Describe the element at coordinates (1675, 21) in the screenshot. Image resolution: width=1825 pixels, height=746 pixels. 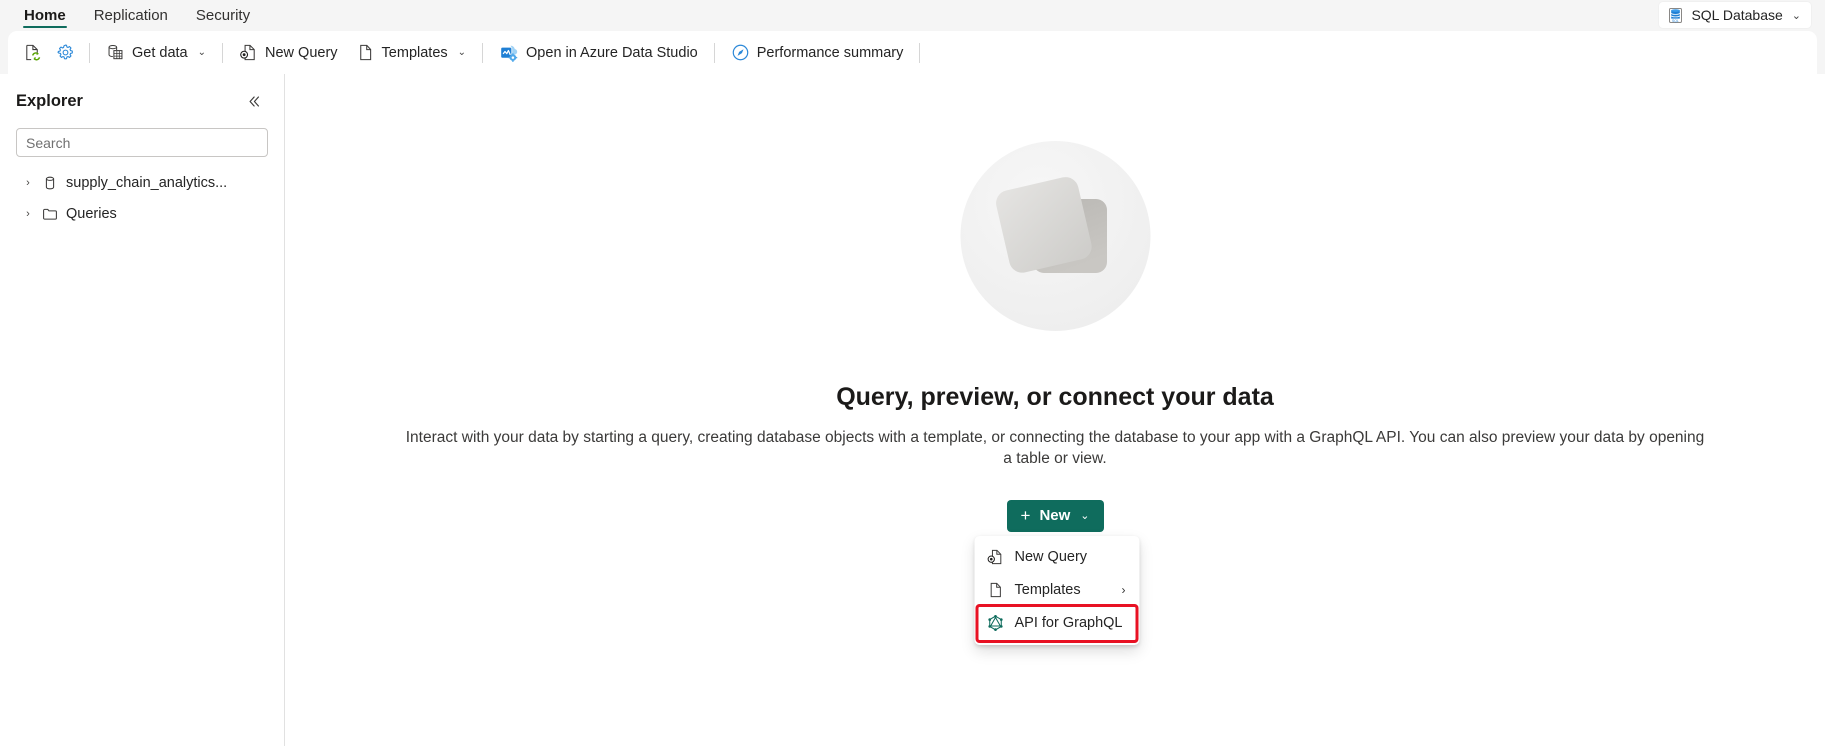
I see `svg-text: SQL` at that location.